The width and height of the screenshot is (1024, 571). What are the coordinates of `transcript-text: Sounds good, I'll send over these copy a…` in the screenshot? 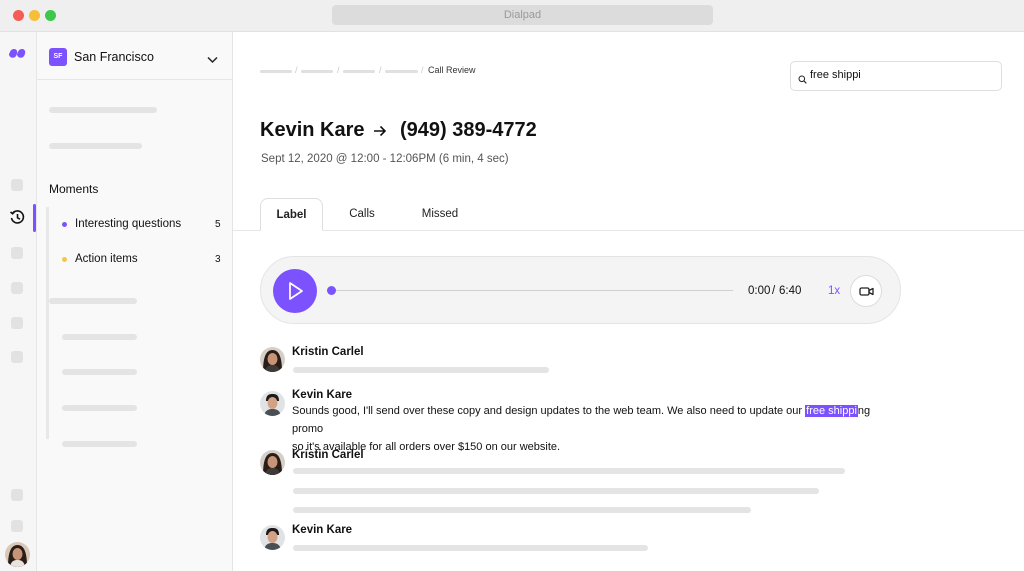 It's located at (549, 411).